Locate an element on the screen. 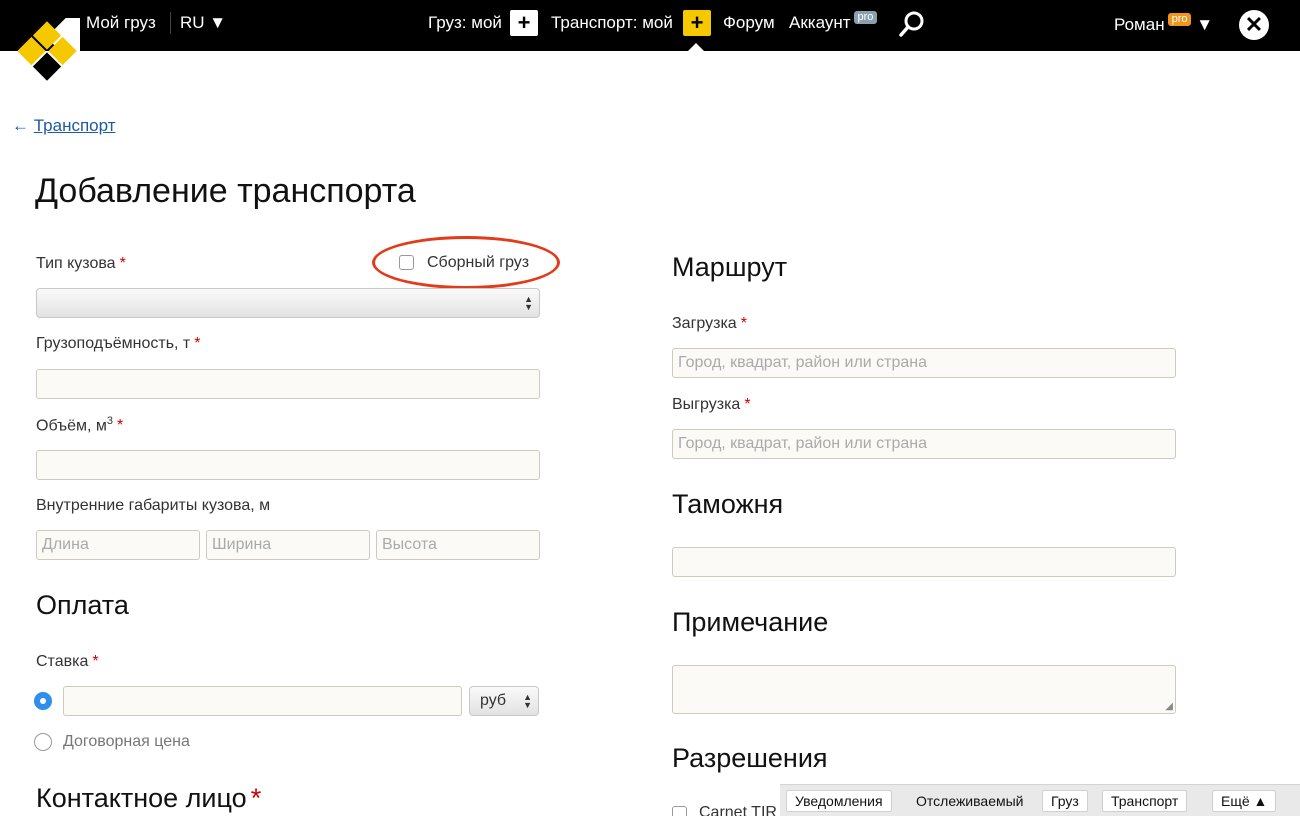  permits-heading: Разрешения is located at coordinates (750, 758).